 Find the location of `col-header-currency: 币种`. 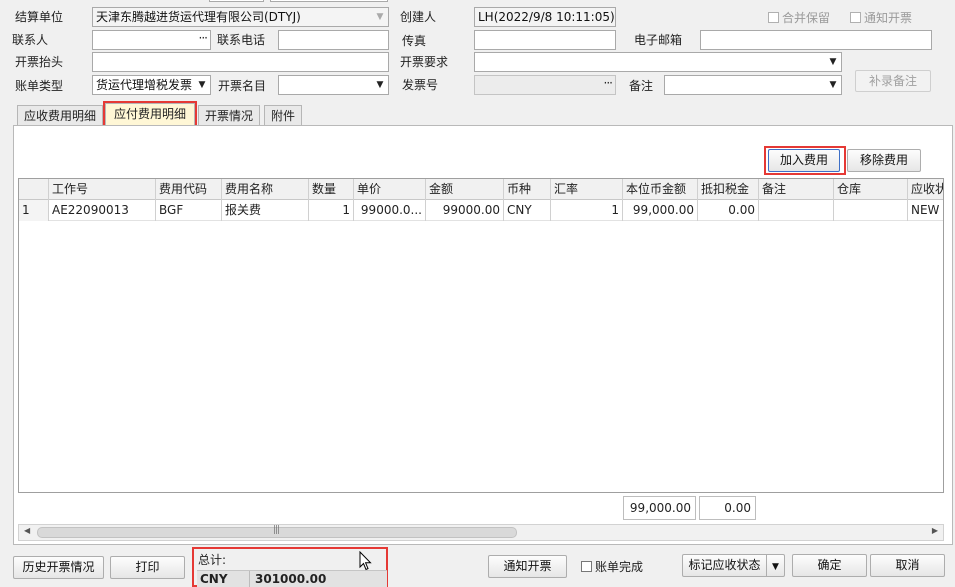

col-header-currency: 币种 is located at coordinates (527, 189).